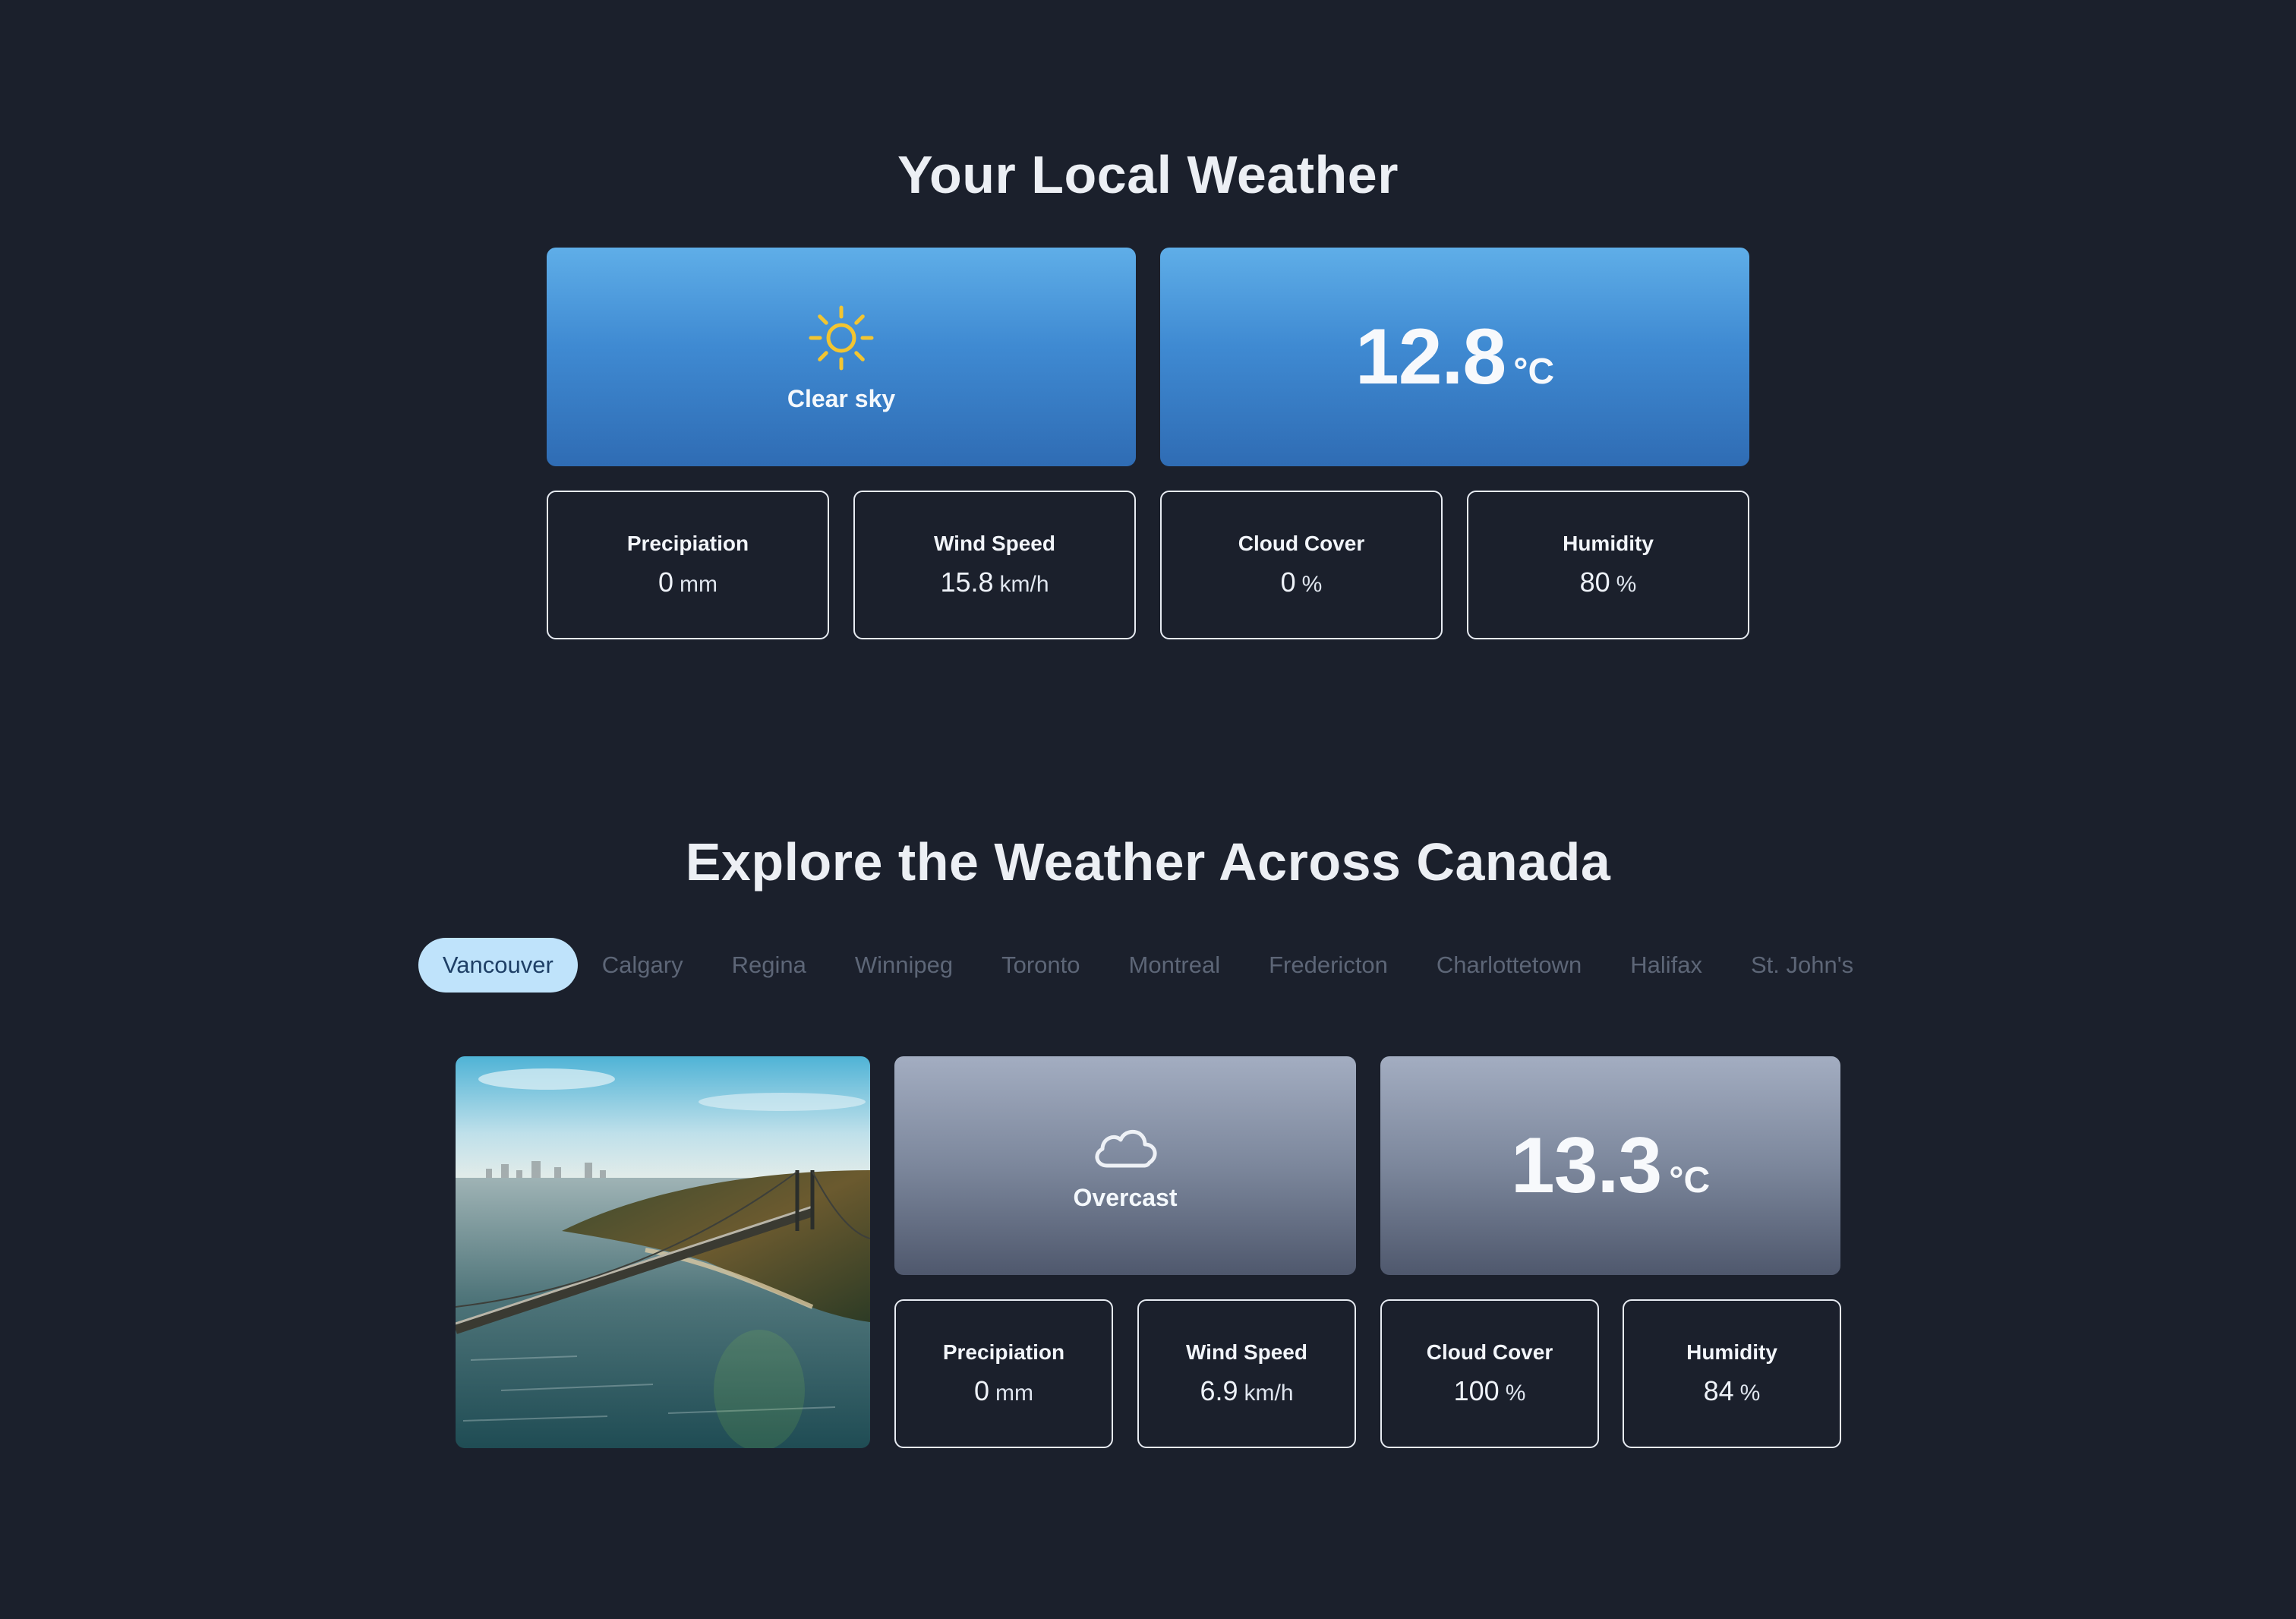 The image size is (2296, 1619). I want to click on tab-charlottetown: Charlottetown, so click(1509, 965).